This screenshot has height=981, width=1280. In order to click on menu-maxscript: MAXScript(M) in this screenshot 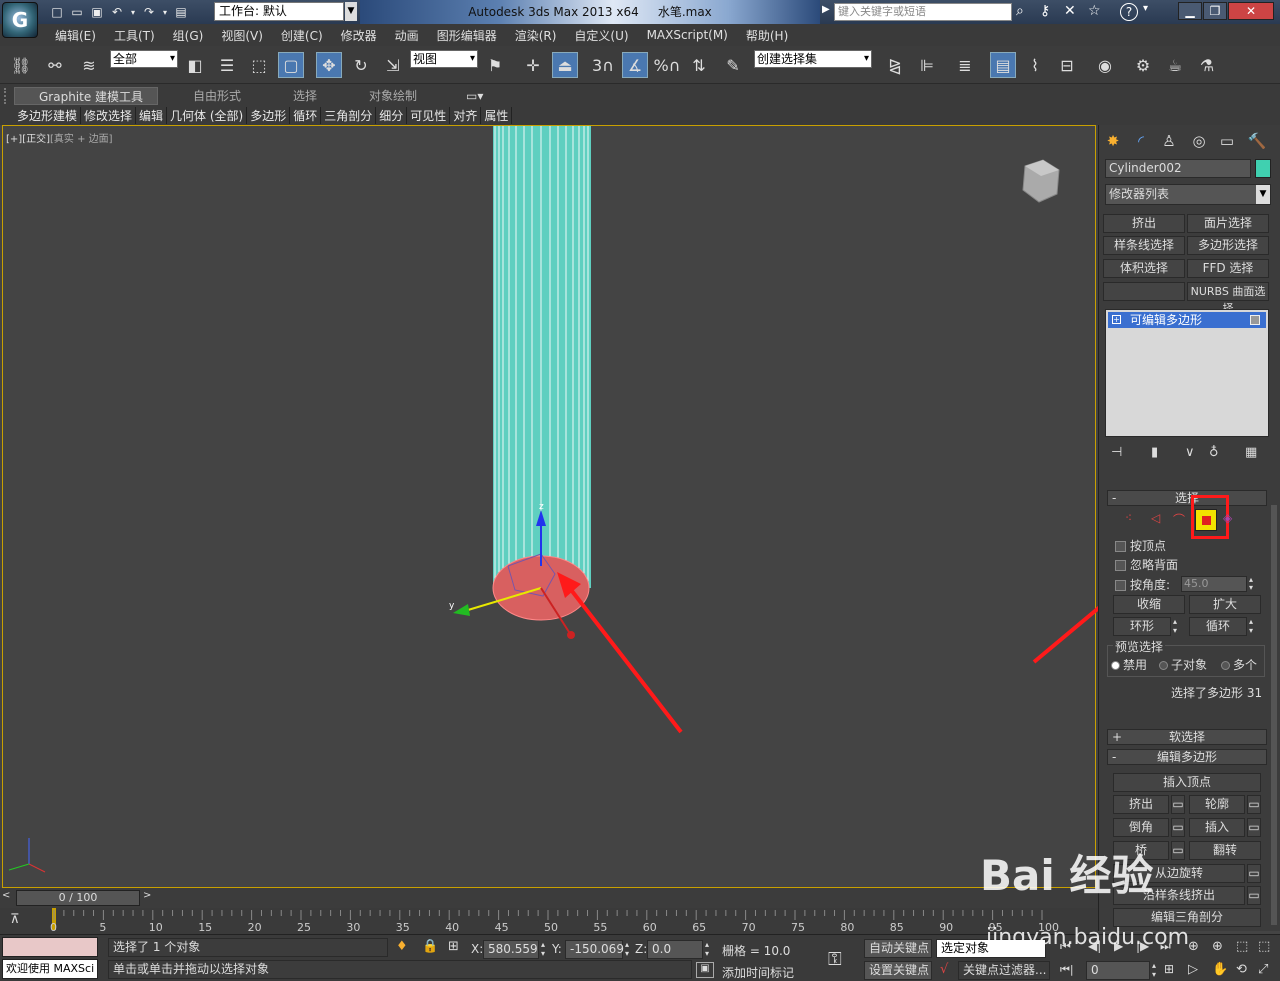, I will do `click(687, 35)`.